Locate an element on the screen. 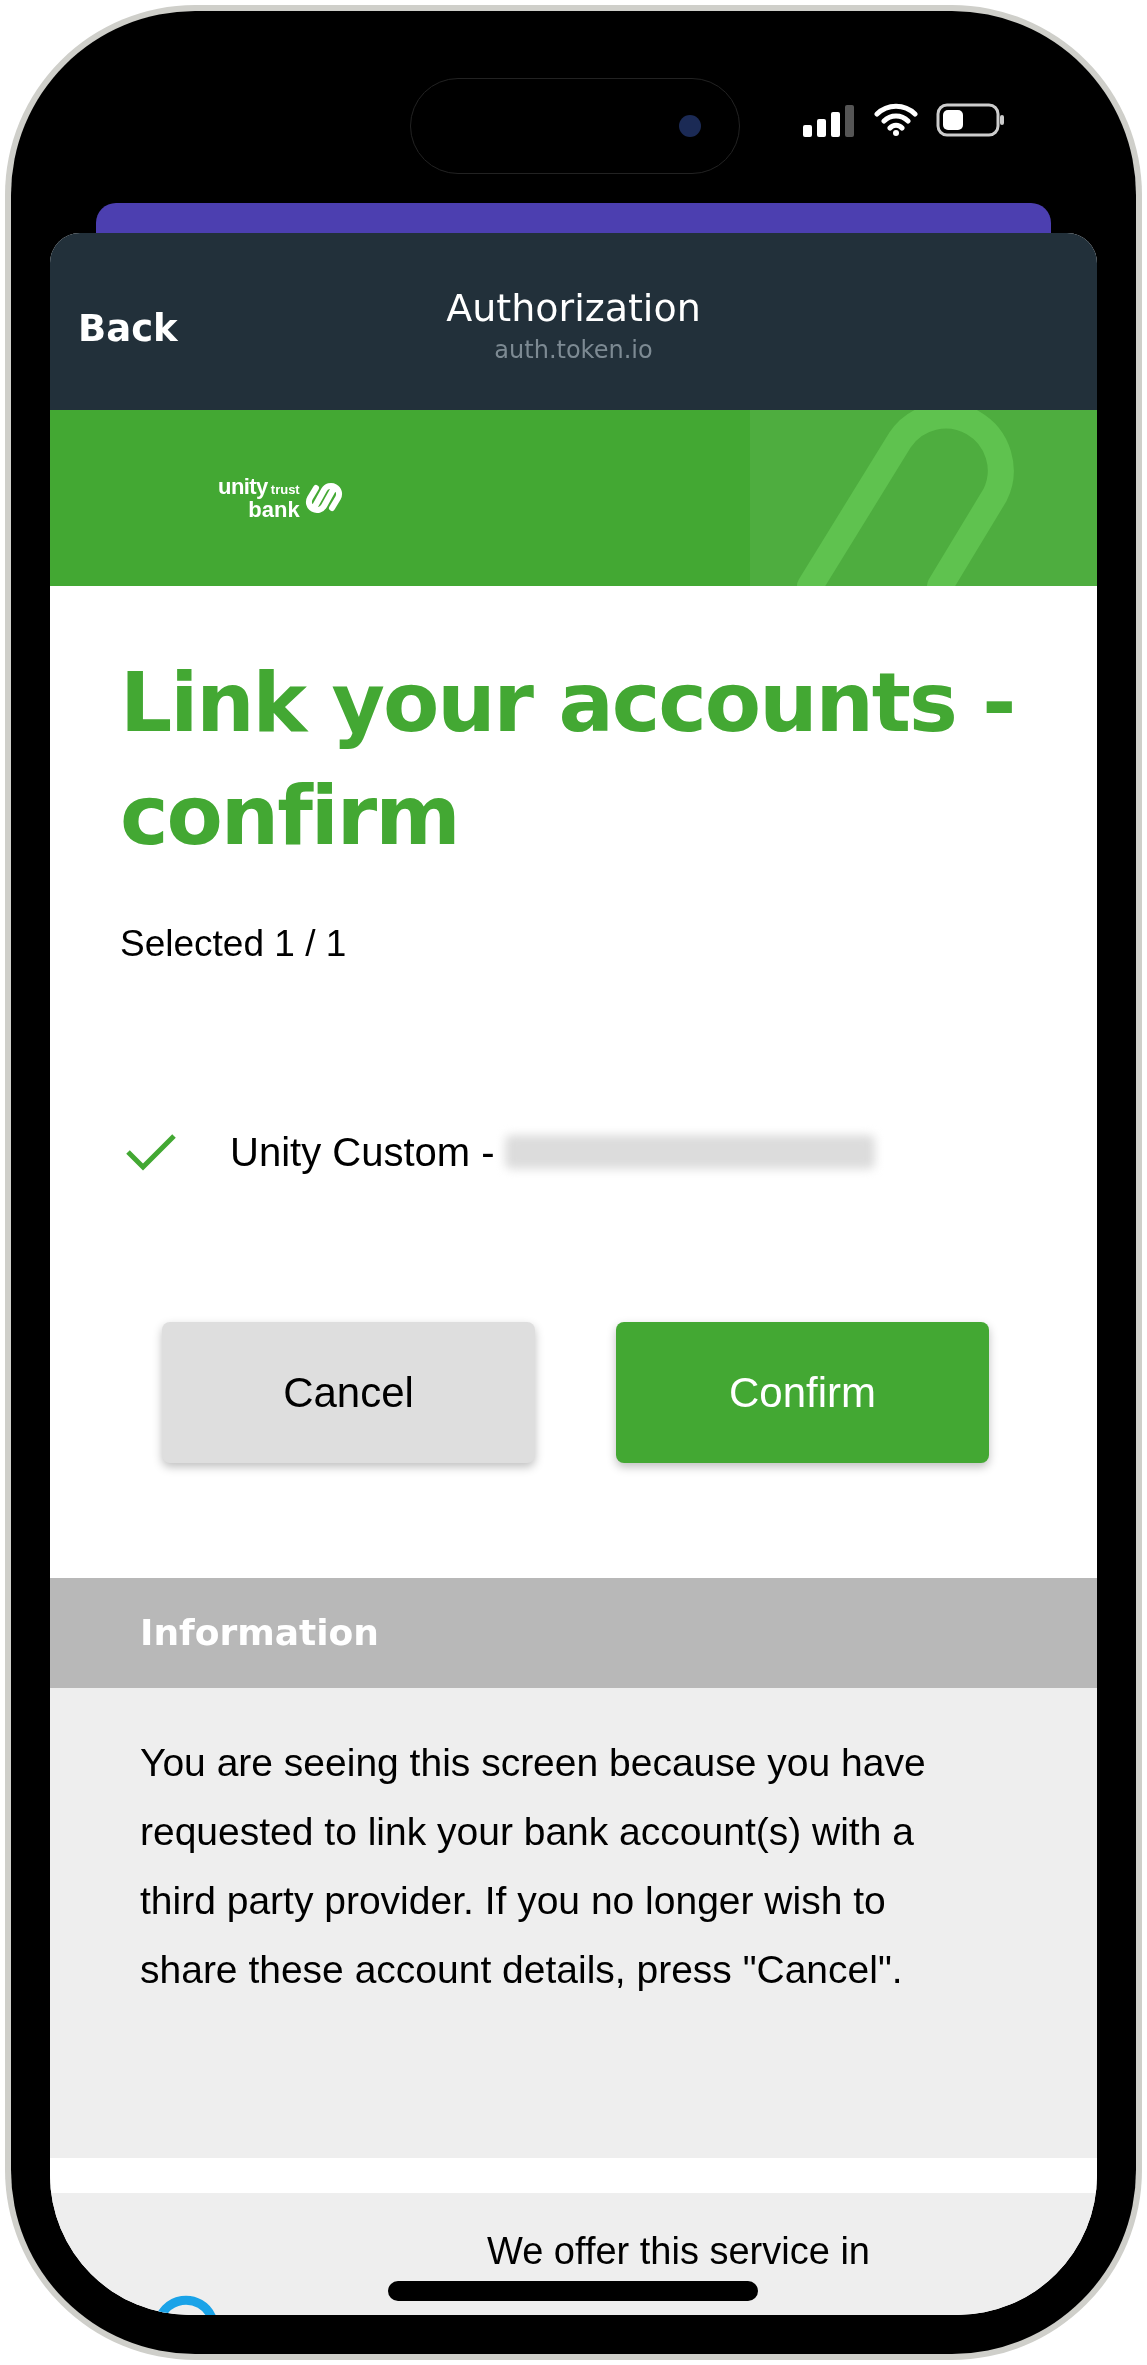  wifi-icon is located at coordinates (896, 119).